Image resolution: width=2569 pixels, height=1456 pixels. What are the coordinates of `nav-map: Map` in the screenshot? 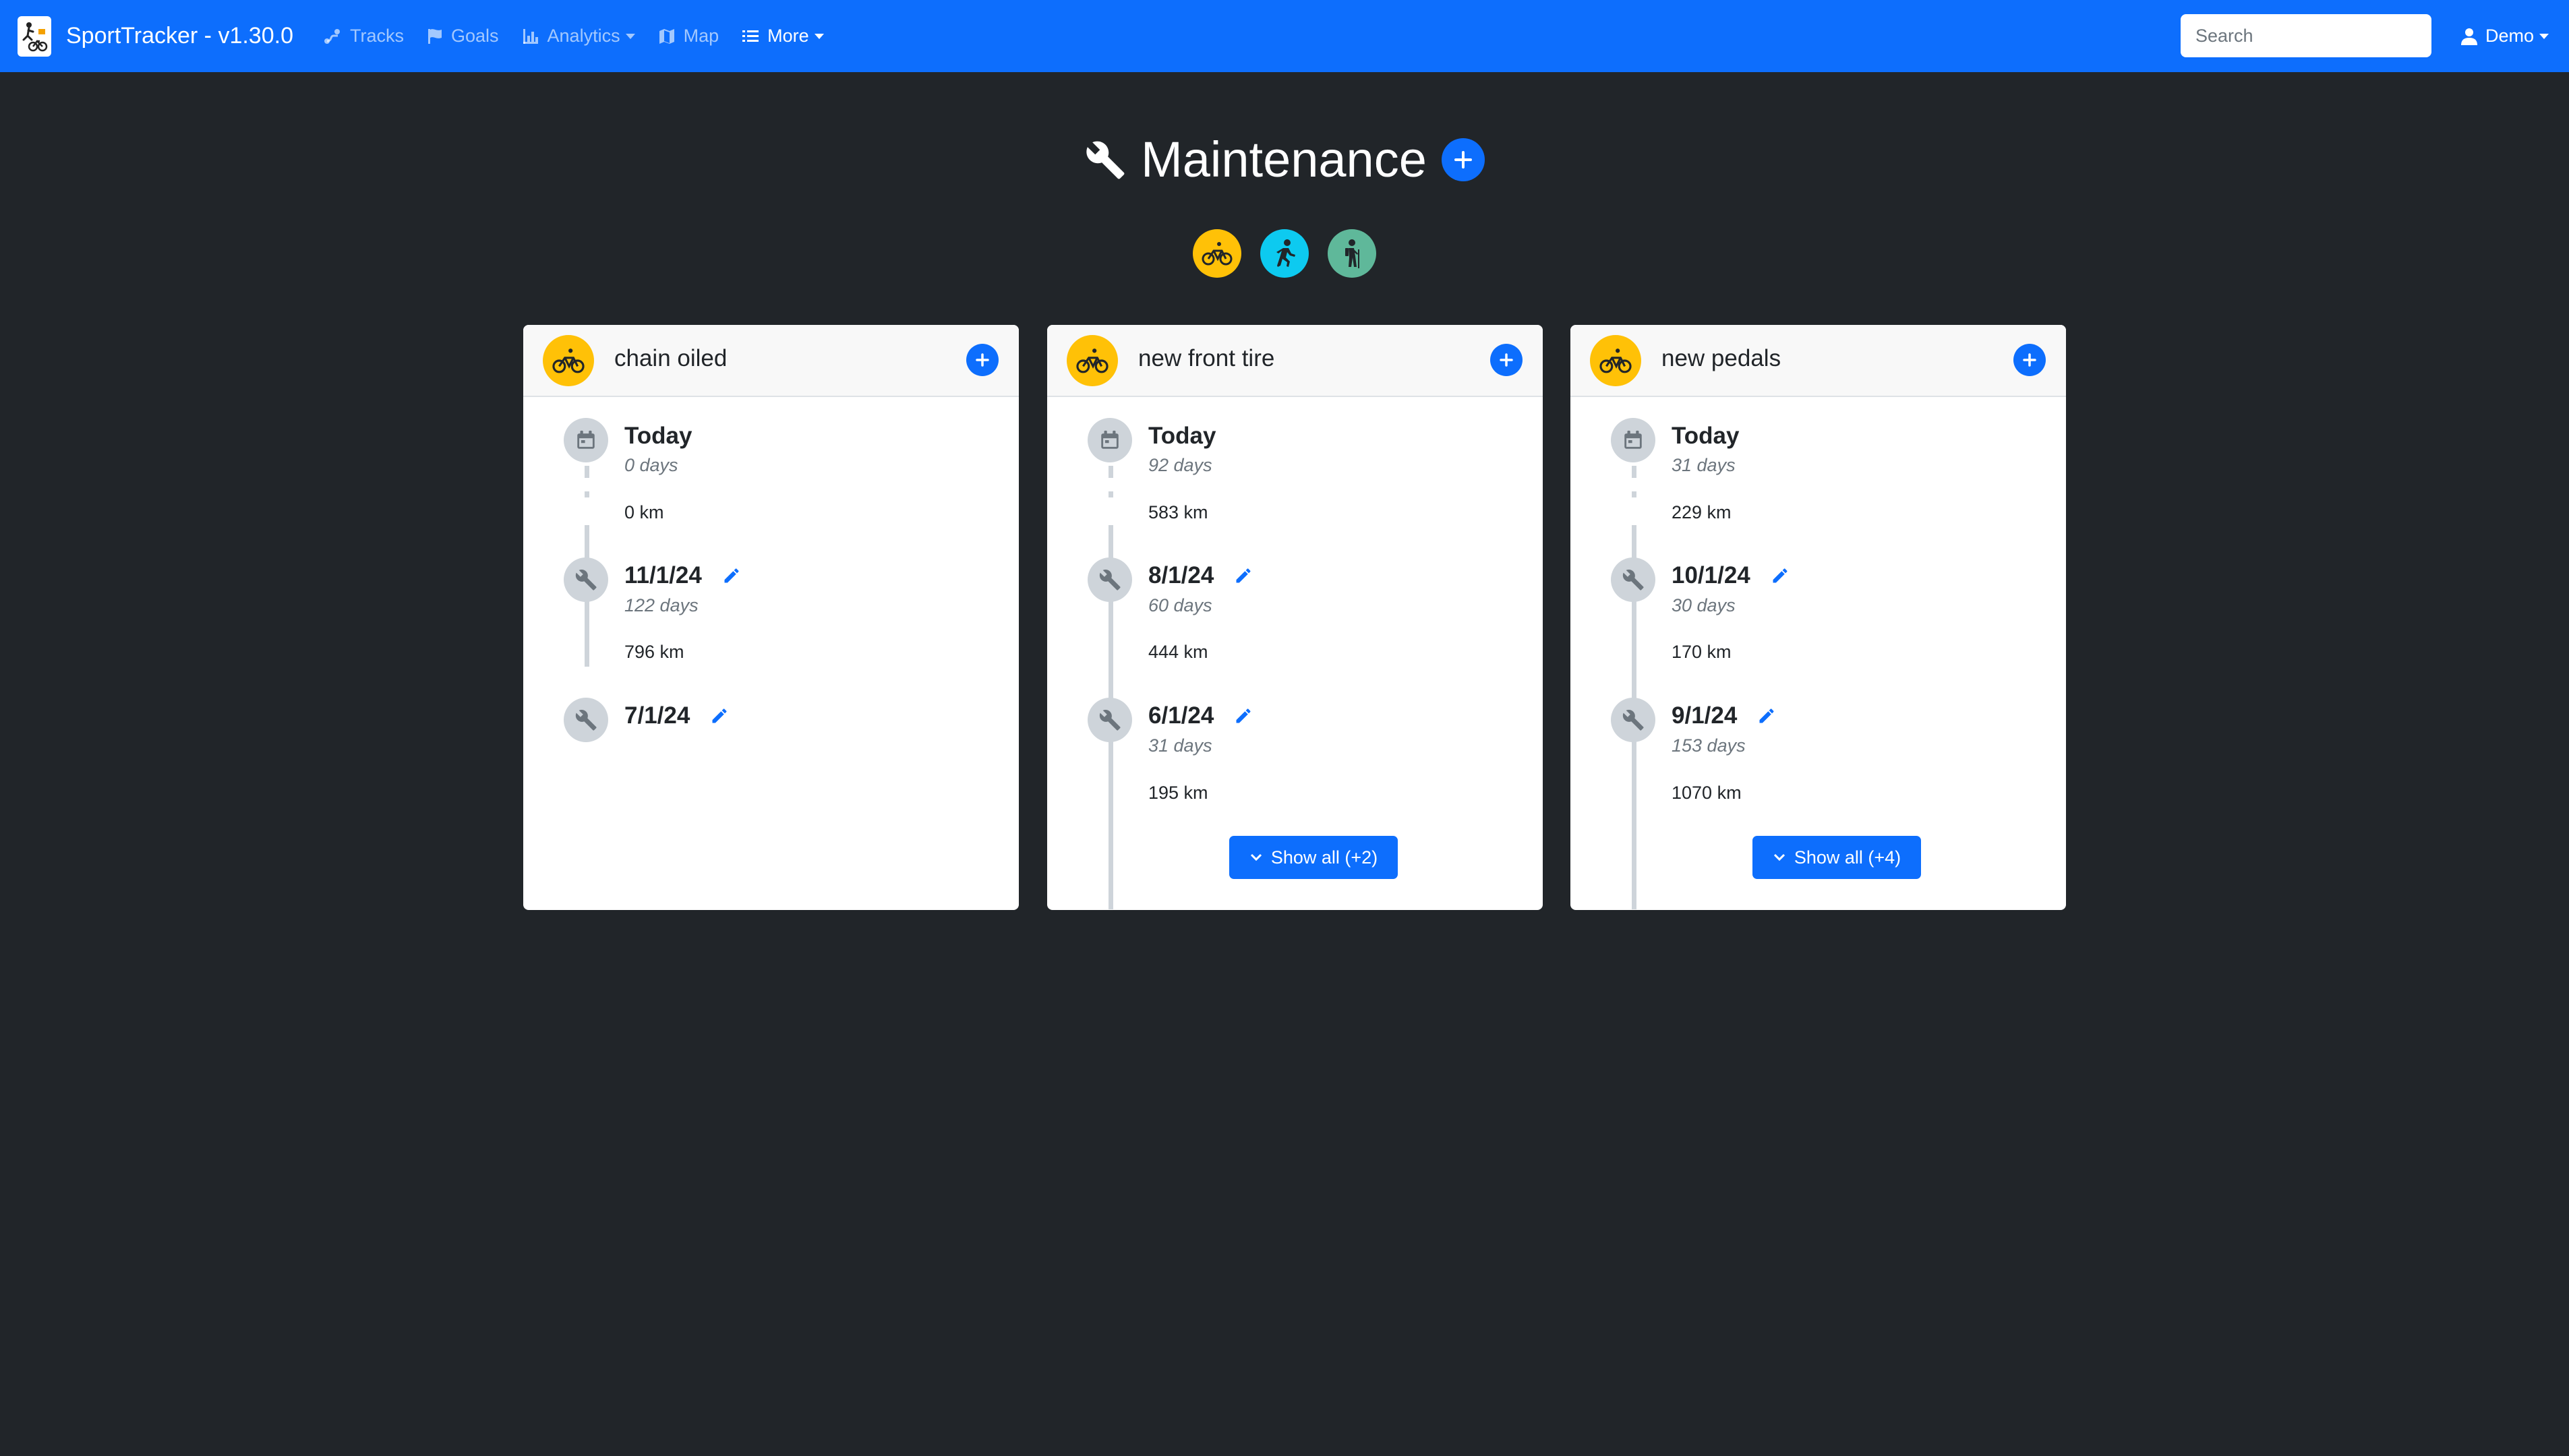 It's located at (688, 36).